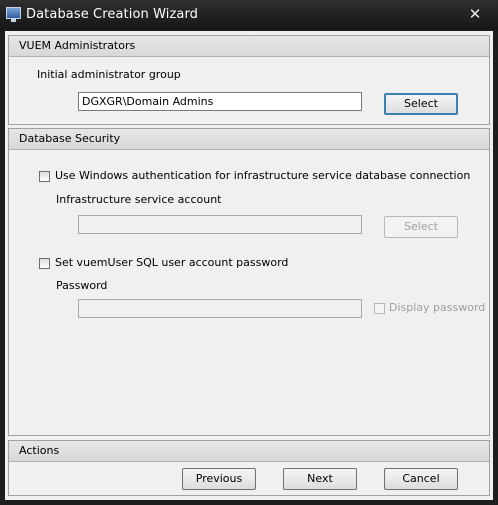 This screenshot has width=498, height=505. What do you see at coordinates (139, 199) in the screenshot?
I see `service-account-label: Infrastructure service account` at bounding box center [139, 199].